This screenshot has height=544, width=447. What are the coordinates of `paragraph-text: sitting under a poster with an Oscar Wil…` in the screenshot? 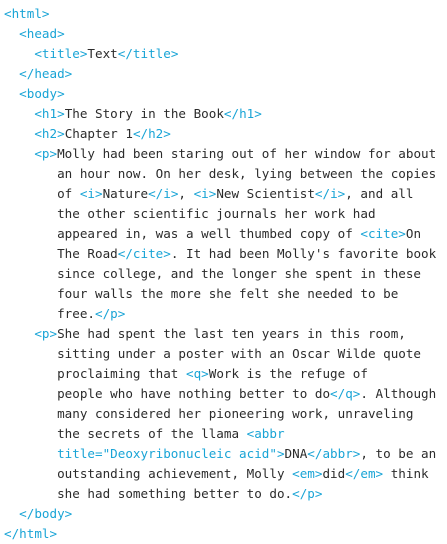 It's located at (239, 353).